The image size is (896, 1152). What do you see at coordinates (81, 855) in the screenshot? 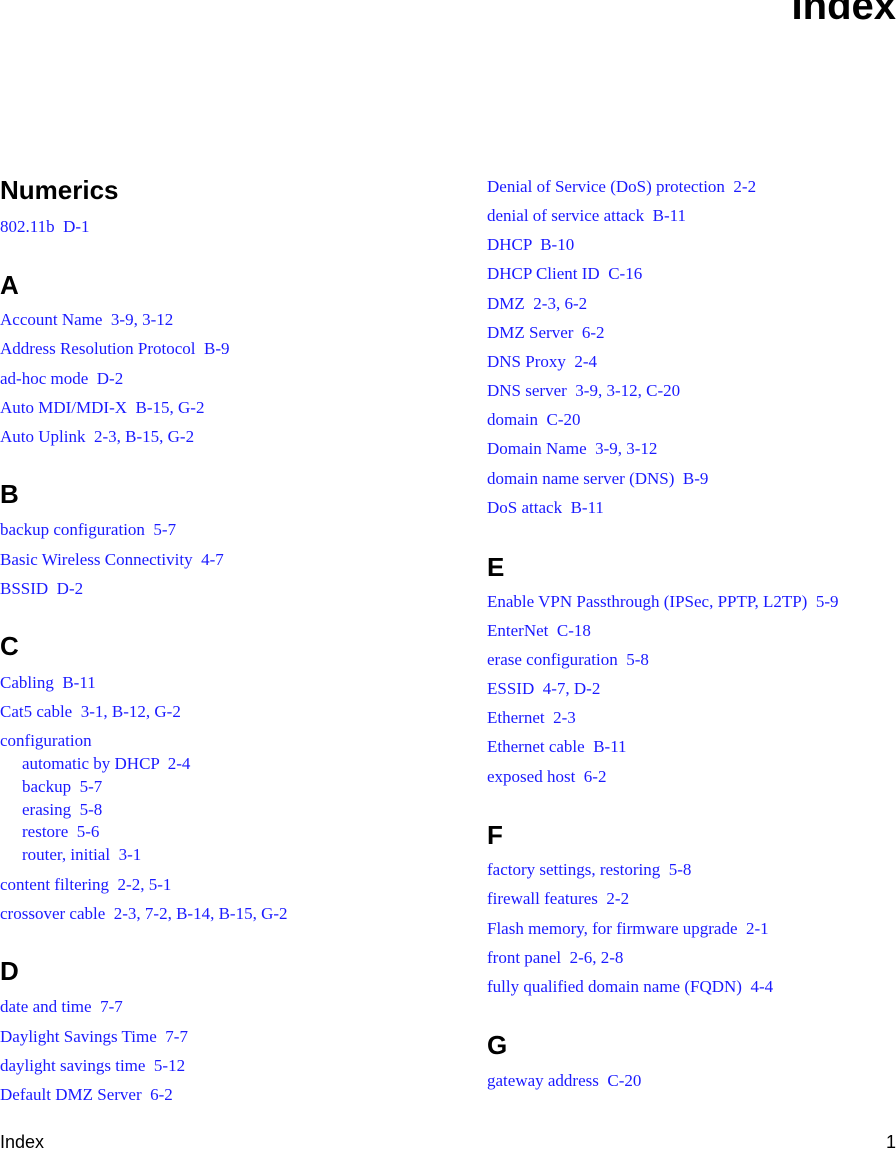
I see `index-subentry: router, initial 3-1` at bounding box center [81, 855].